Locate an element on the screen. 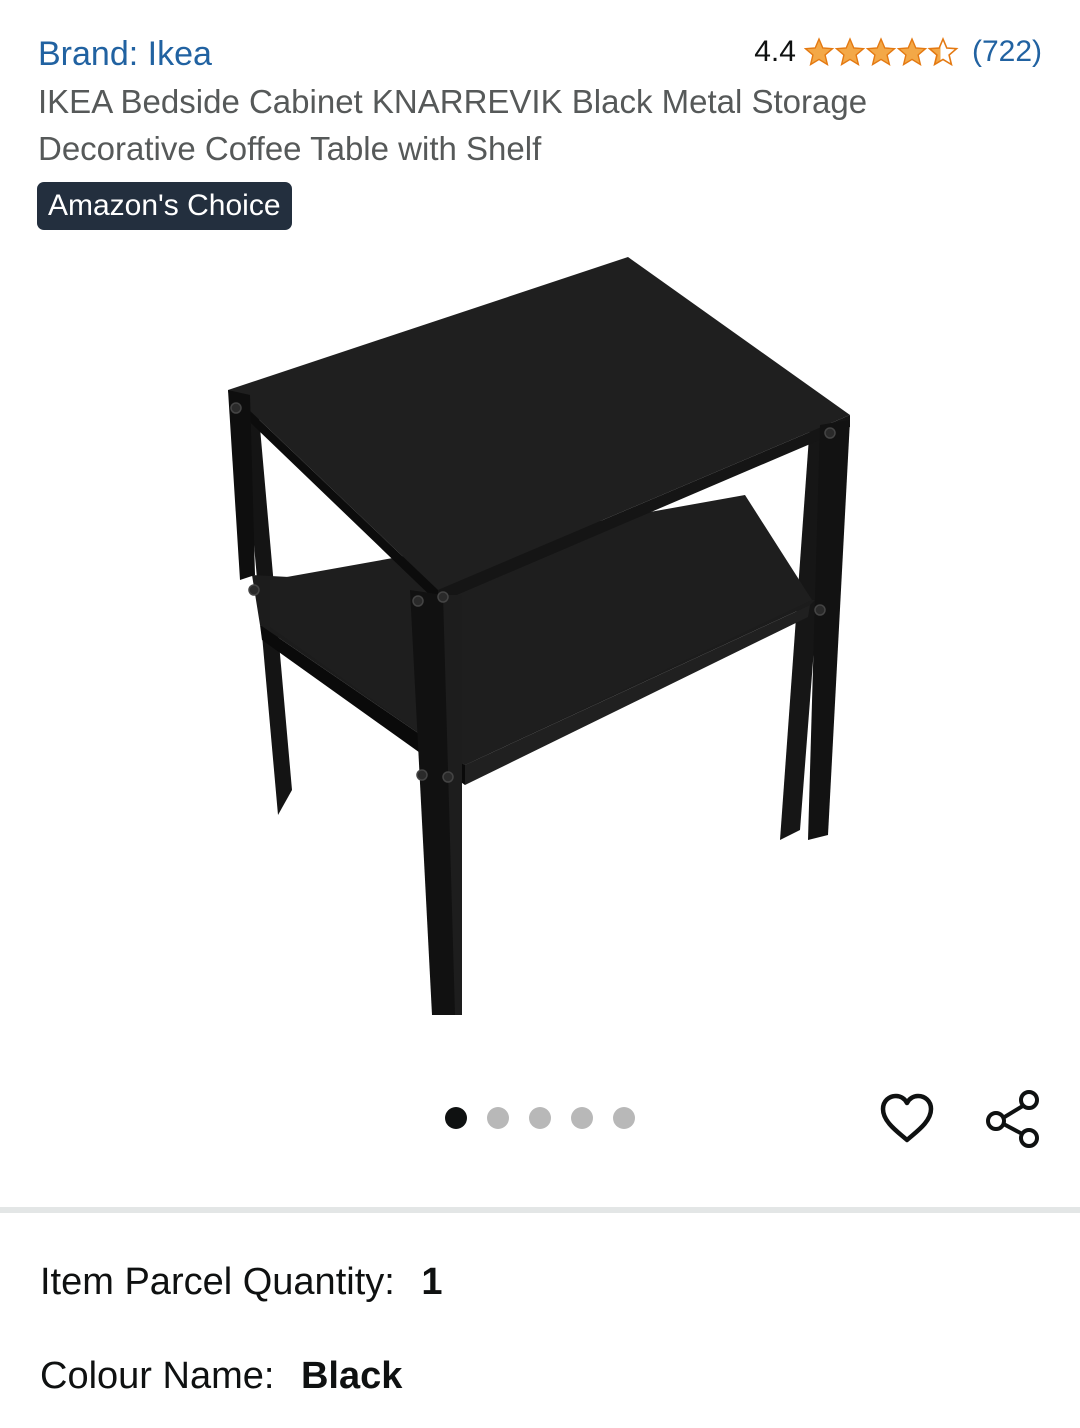 Image resolution: width=1080 pixels, height=1428 pixels. item-parcel-quantity-row: Item Parcel Quantity: 1 is located at coordinates (241, 1282).